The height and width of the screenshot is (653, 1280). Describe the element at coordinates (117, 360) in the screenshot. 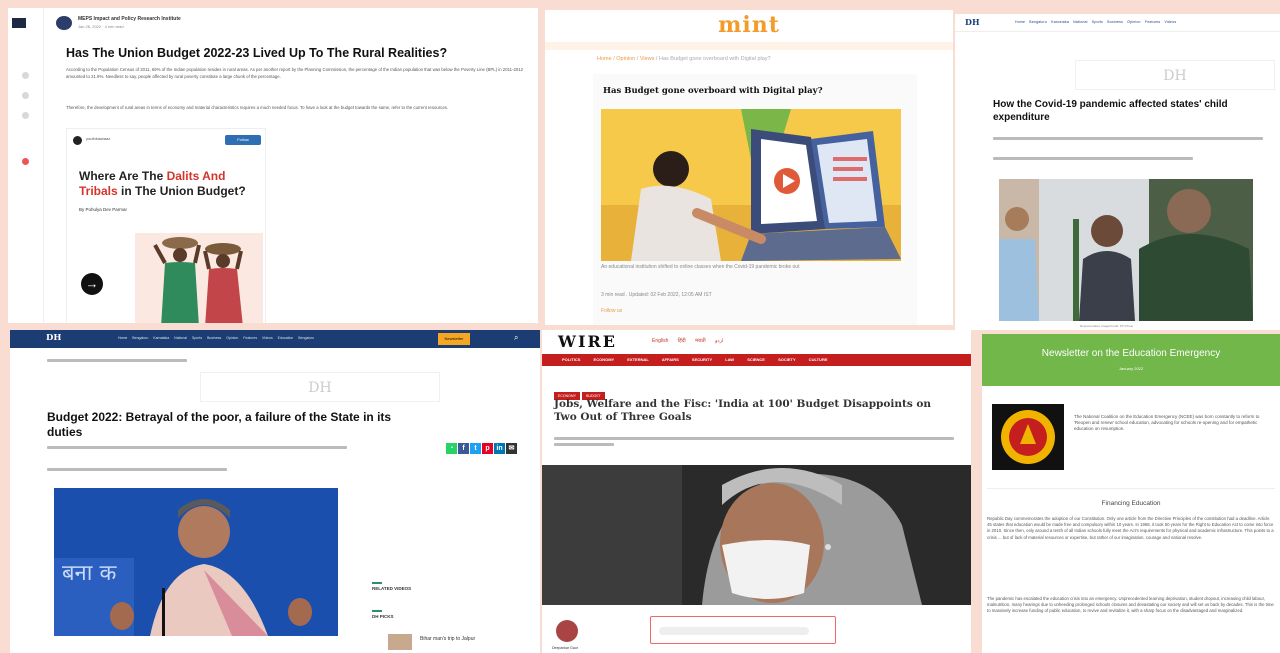

I see `breadcrumb` at that location.